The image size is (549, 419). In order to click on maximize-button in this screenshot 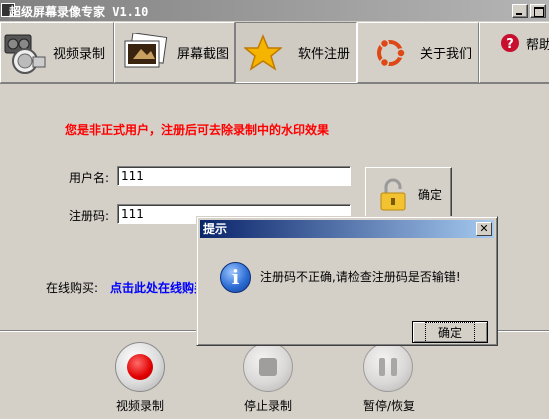, I will do `click(538, 11)`.